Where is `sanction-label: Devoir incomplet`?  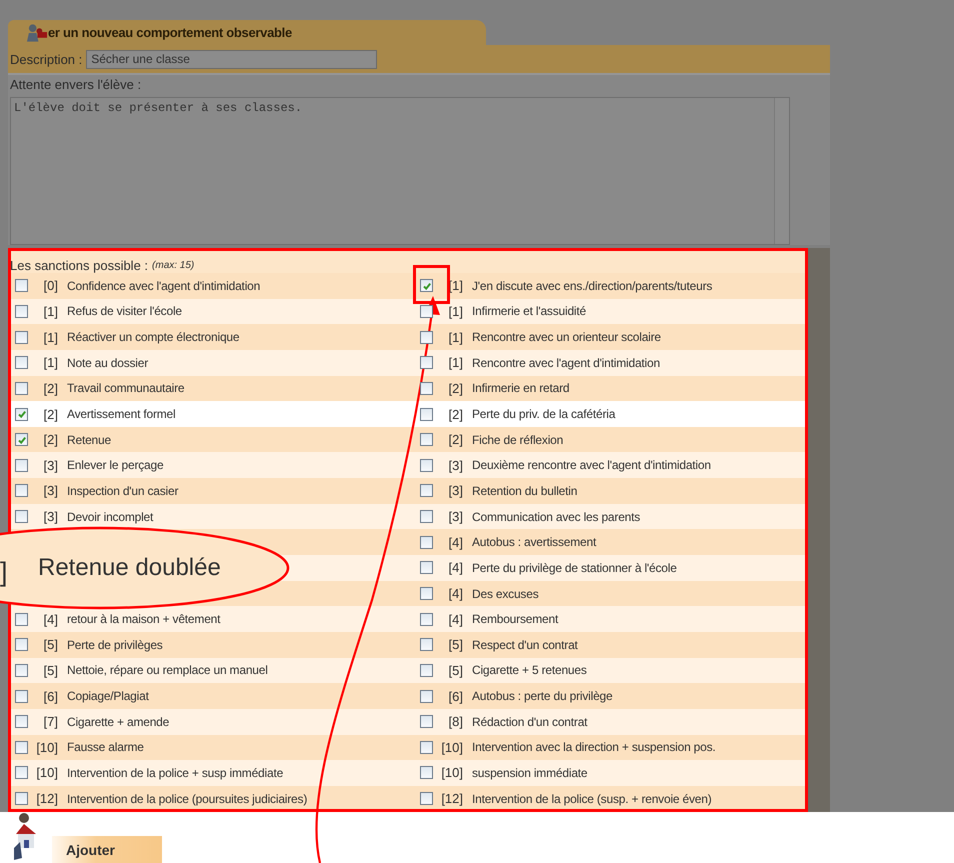 sanction-label: Devoir incomplet is located at coordinates (110, 517).